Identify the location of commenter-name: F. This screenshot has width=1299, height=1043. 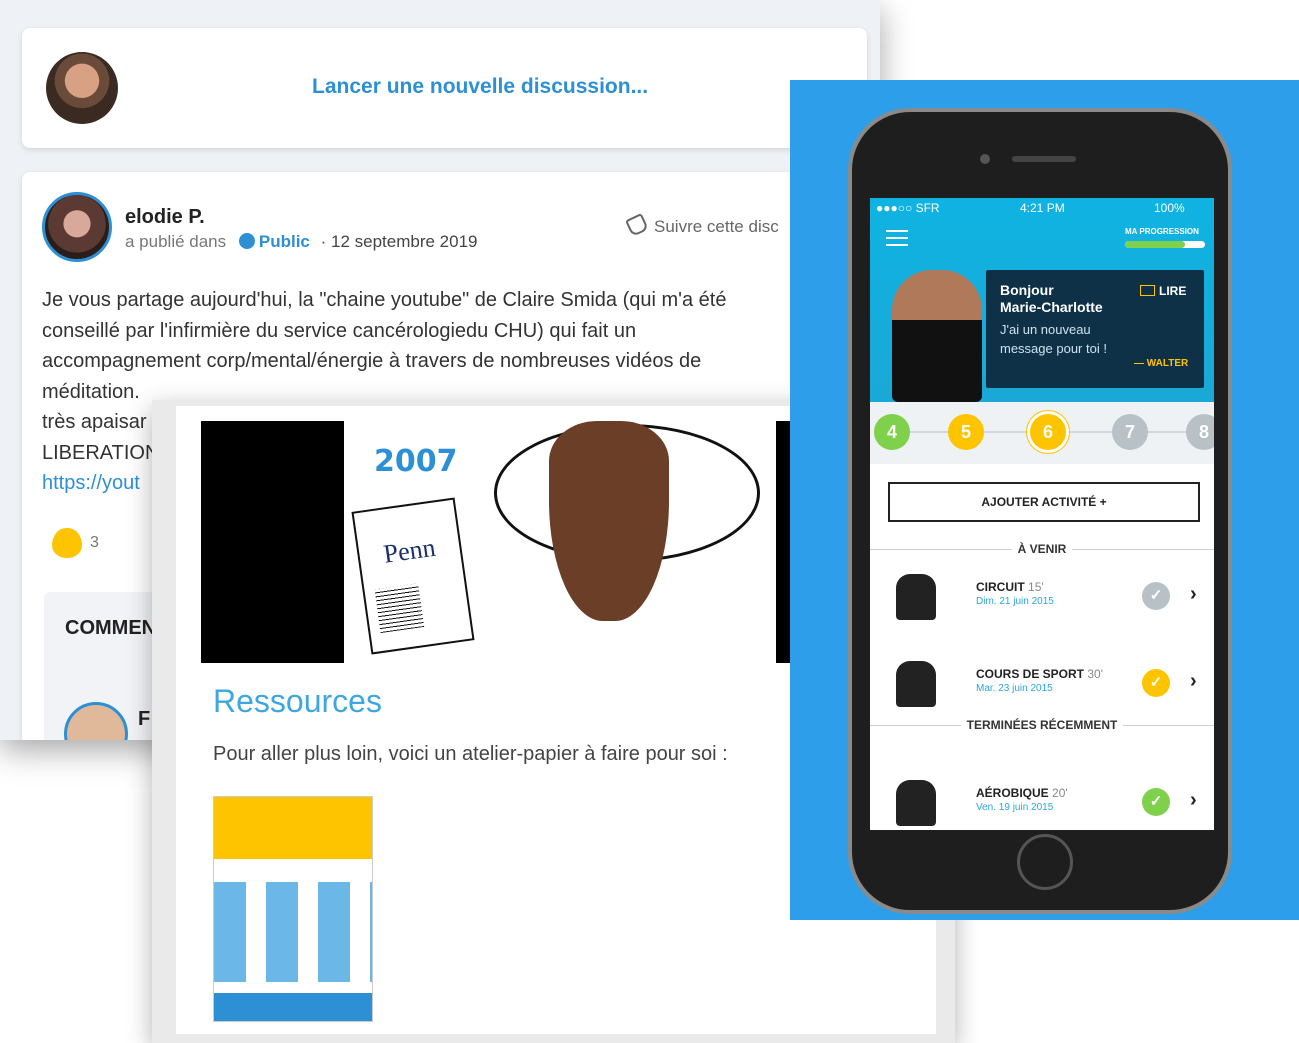
(144, 719).